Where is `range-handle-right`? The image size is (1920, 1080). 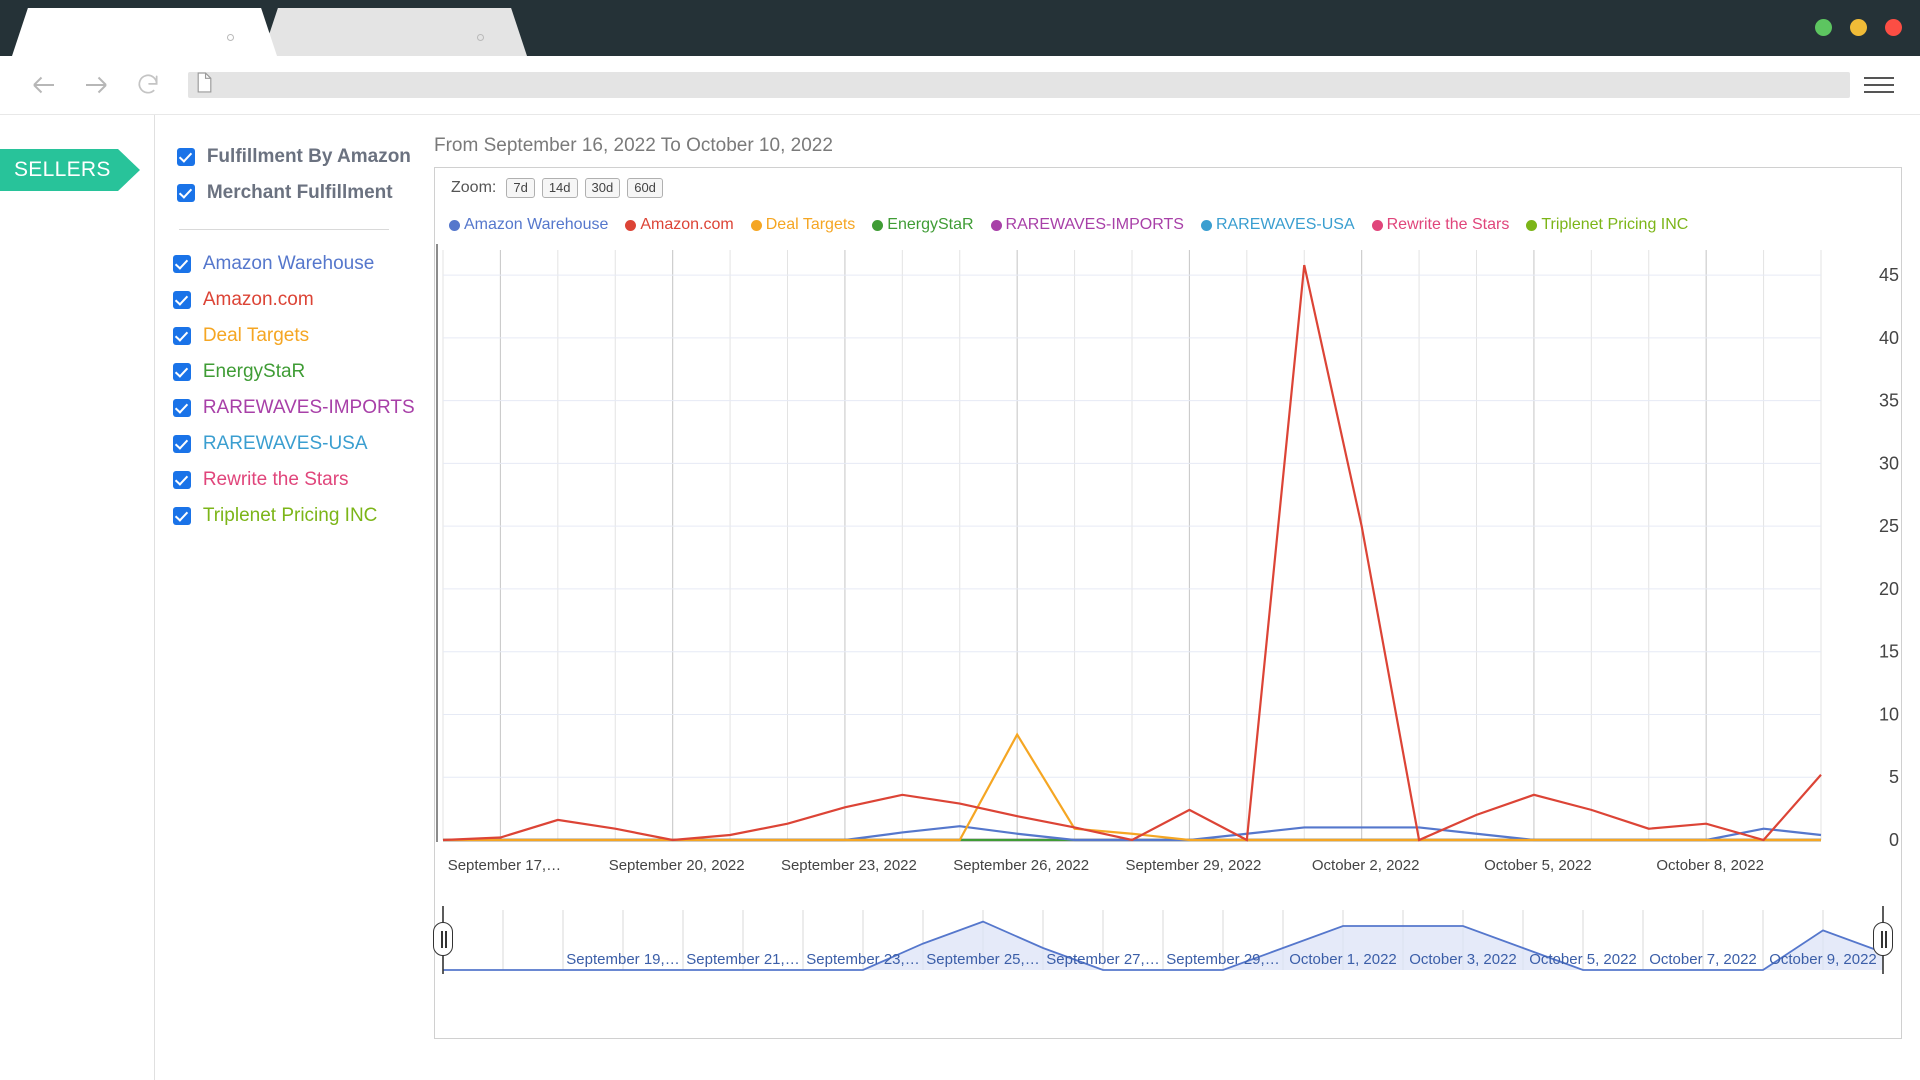
range-handle-right is located at coordinates (1883, 939).